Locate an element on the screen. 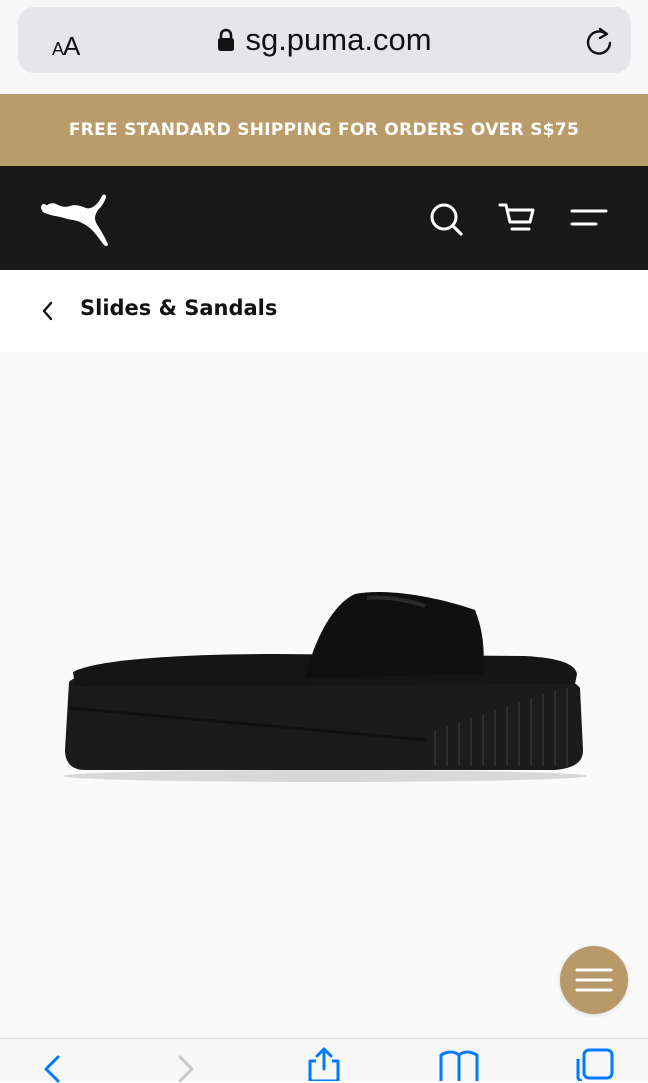 Image resolution: width=648 pixels, height=1083 pixels. chevron-left-icon is located at coordinates (48, 311).